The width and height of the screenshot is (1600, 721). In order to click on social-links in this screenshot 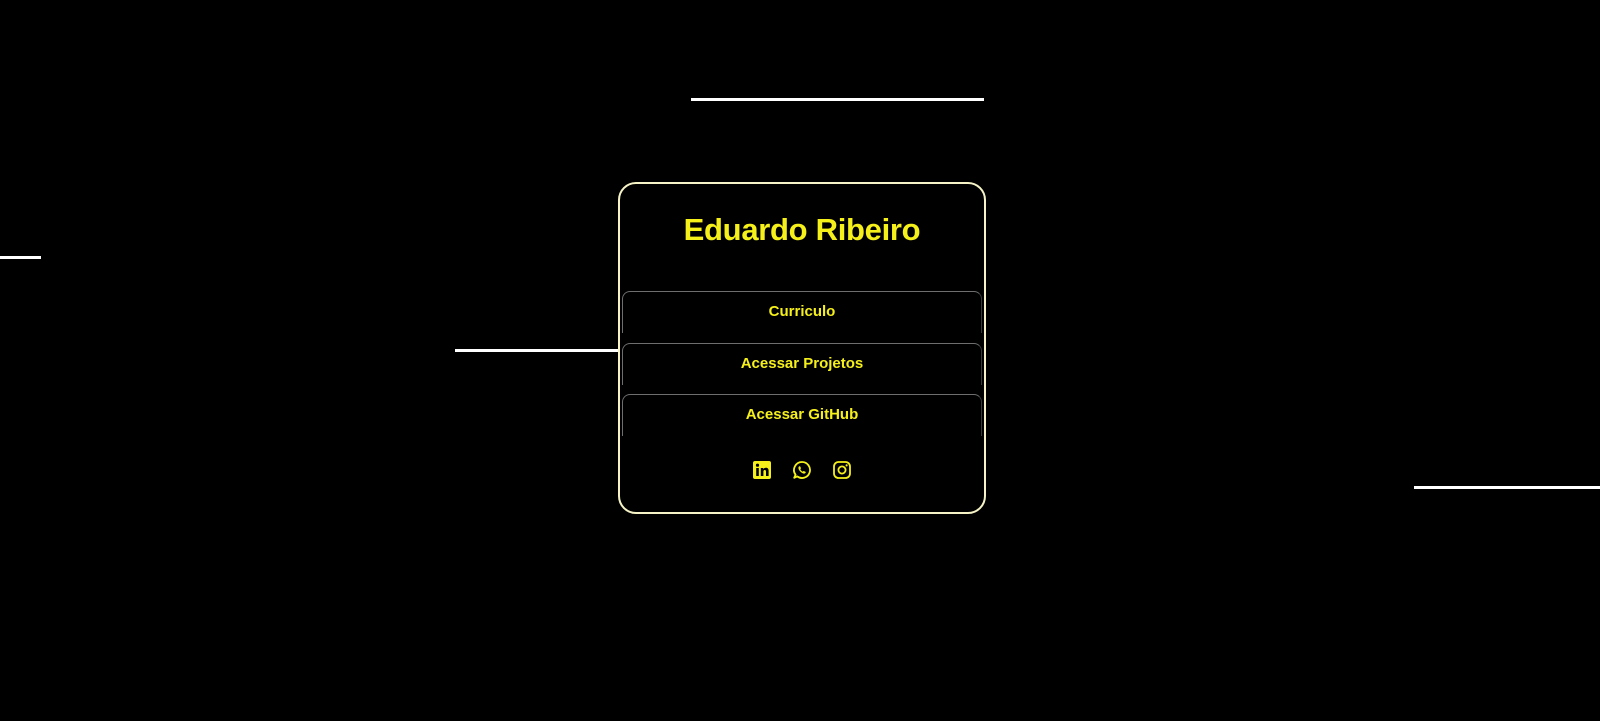, I will do `click(802, 470)`.